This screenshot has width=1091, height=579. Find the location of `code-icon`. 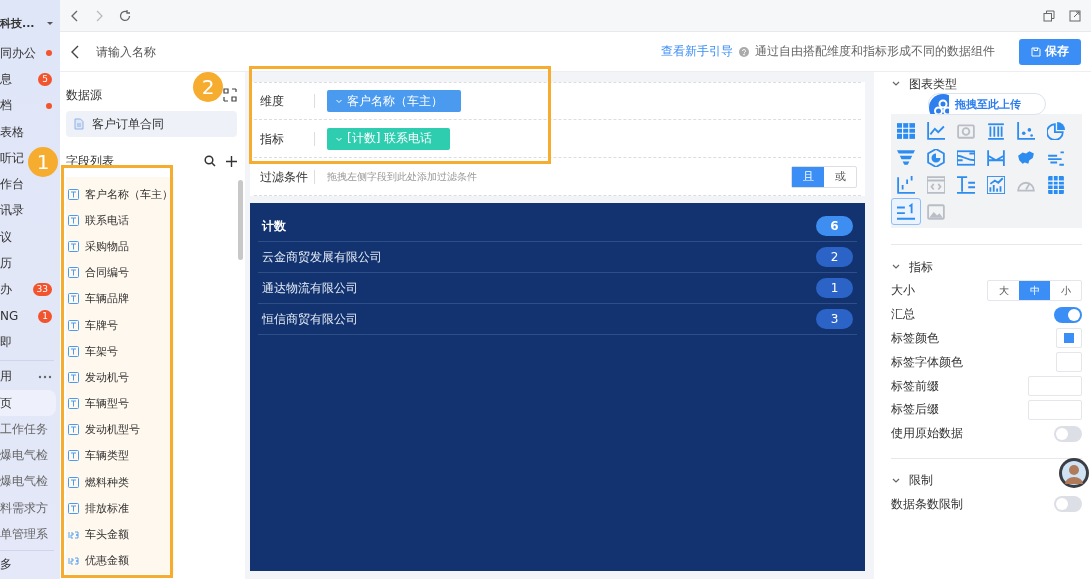

code-icon is located at coordinates (936, 184).